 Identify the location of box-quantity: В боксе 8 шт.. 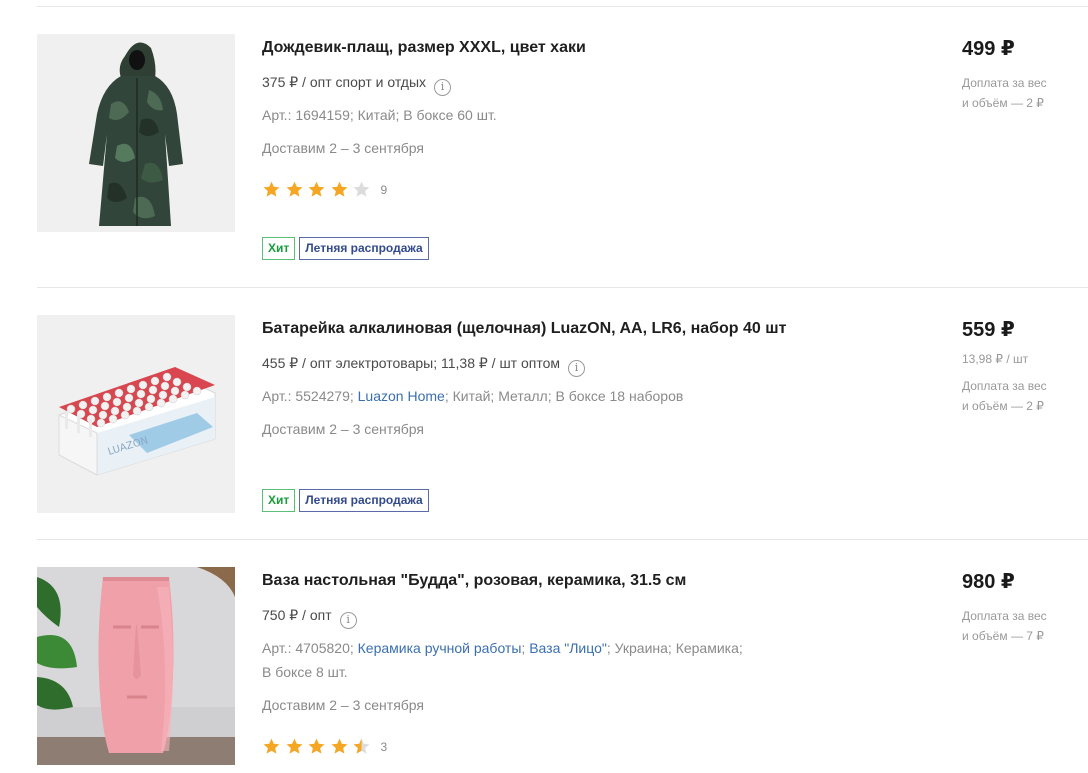
(305, 672).